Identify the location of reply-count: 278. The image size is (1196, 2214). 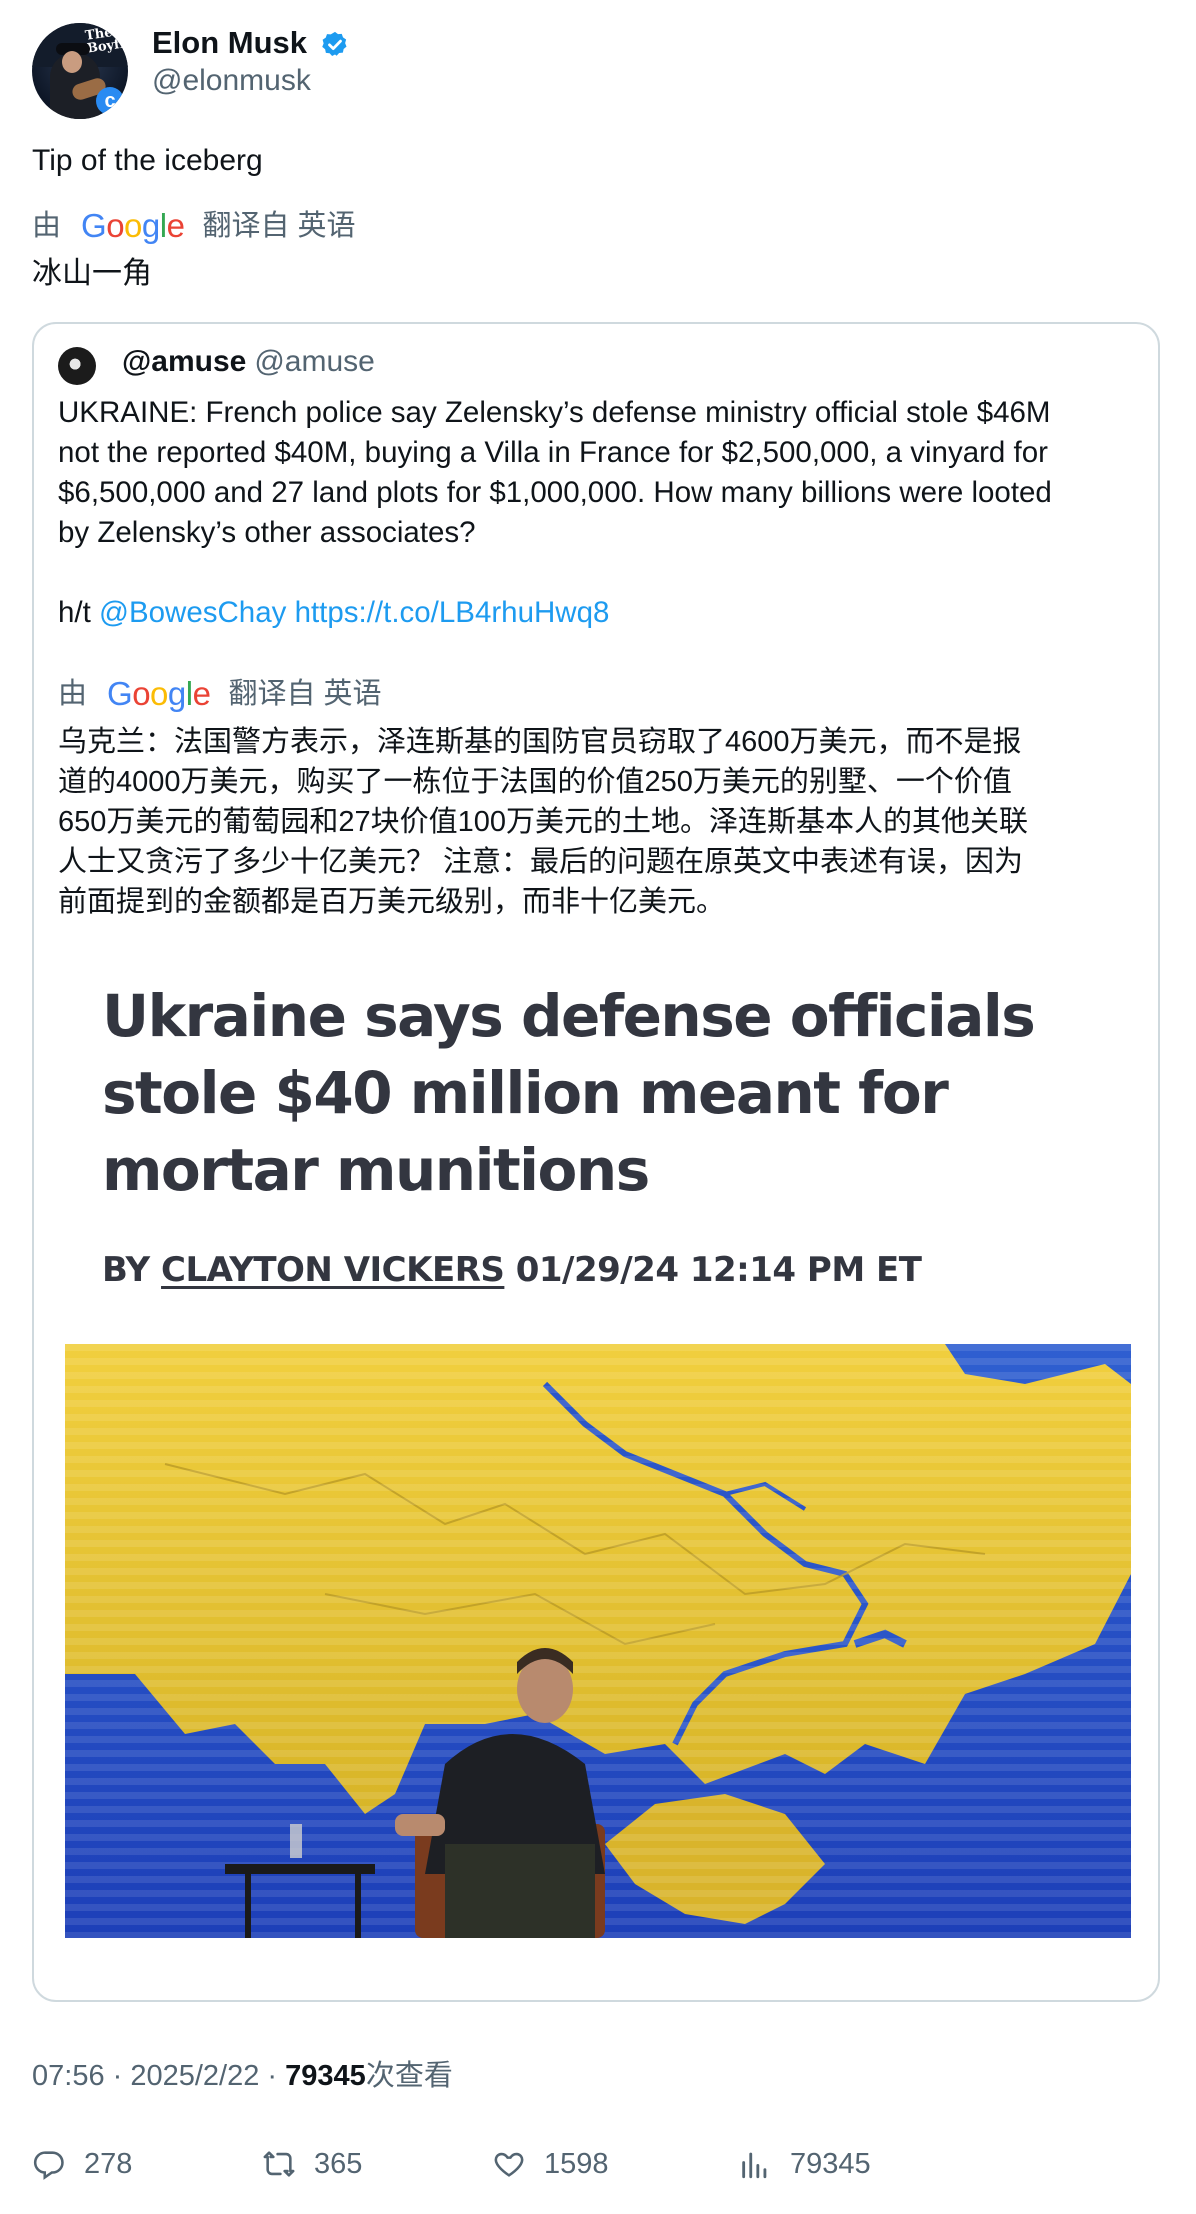
(108, 2164).